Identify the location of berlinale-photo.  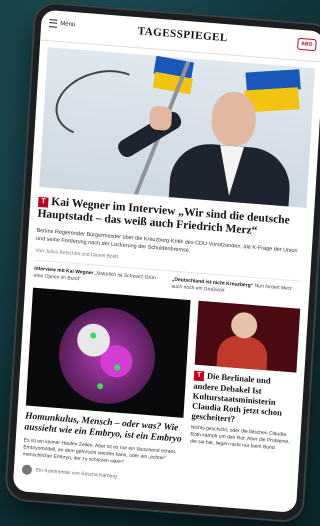
(247, 336).